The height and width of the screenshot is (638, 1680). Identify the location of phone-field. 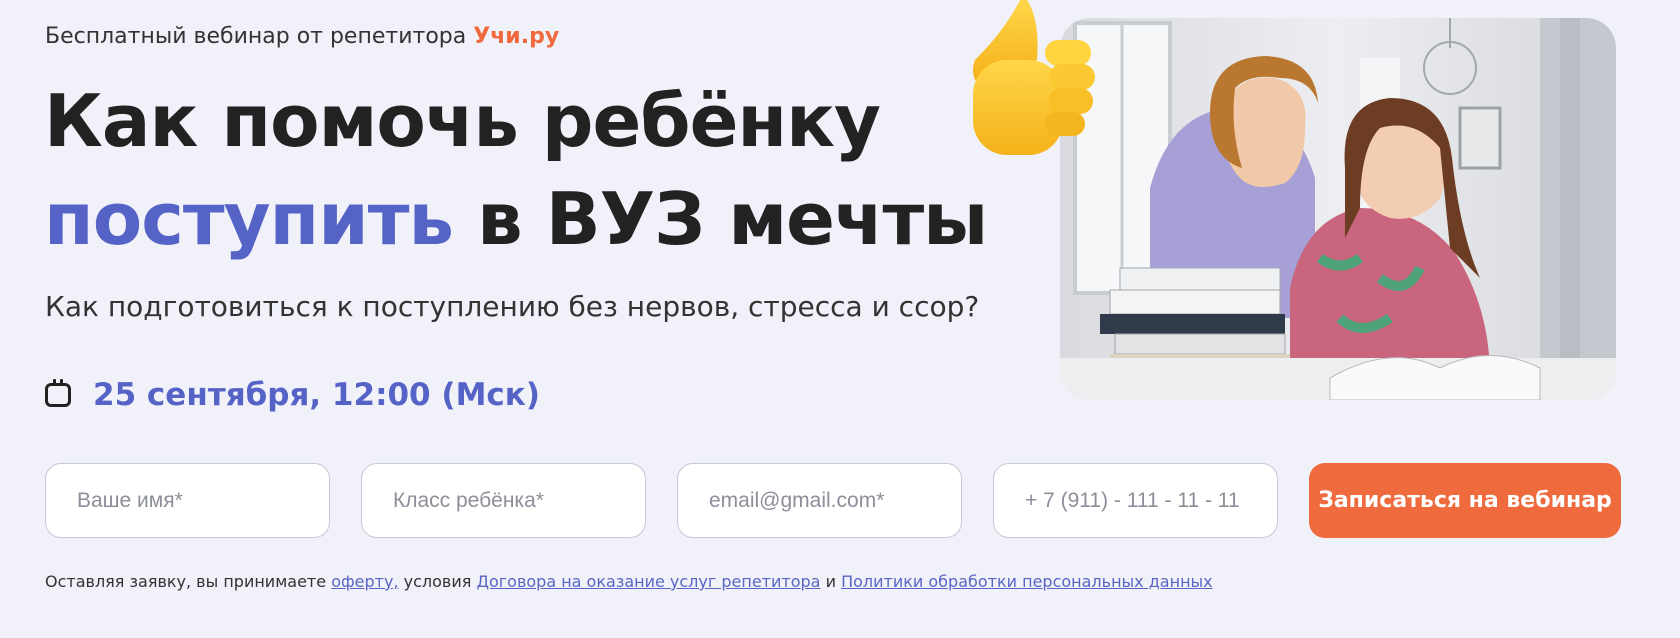
(1135, 500).